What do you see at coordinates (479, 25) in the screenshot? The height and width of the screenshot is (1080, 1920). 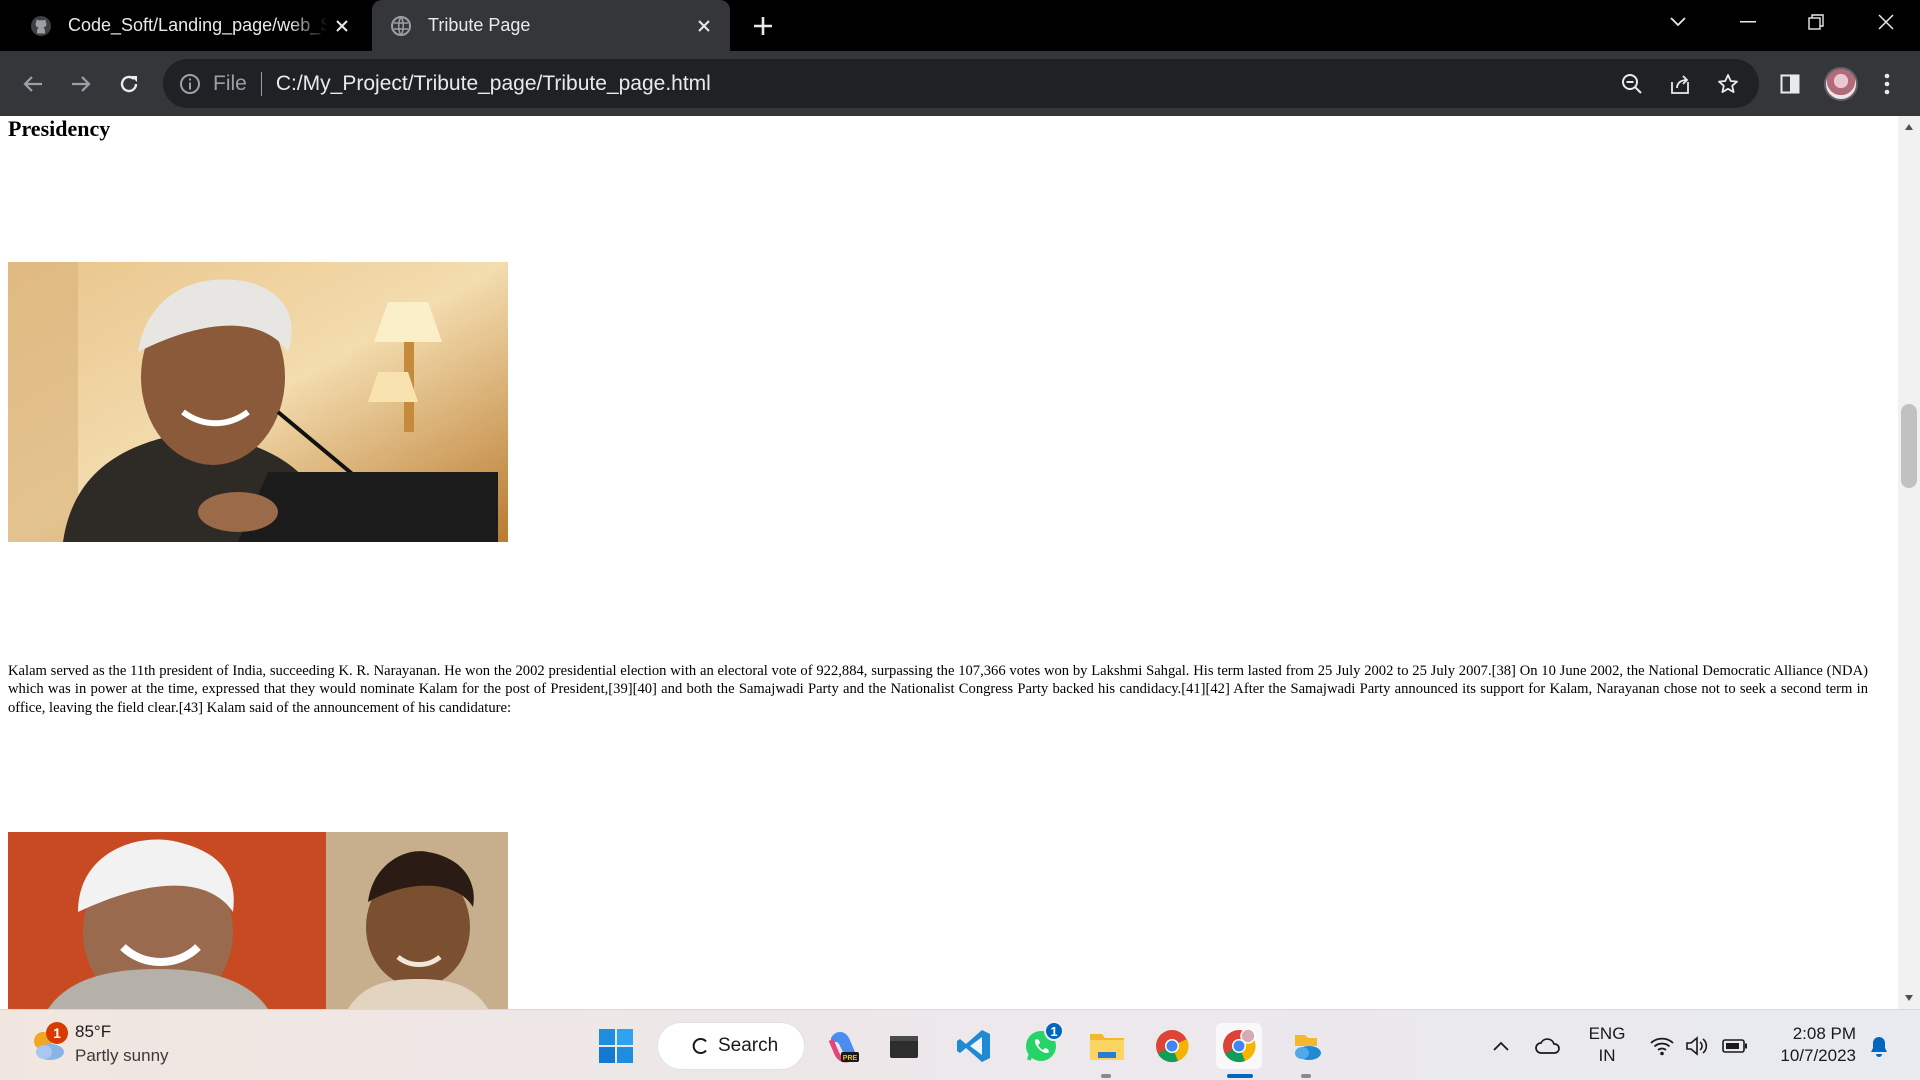 I see `tab-title: Tribute Page` at bounding box center [479, 25].